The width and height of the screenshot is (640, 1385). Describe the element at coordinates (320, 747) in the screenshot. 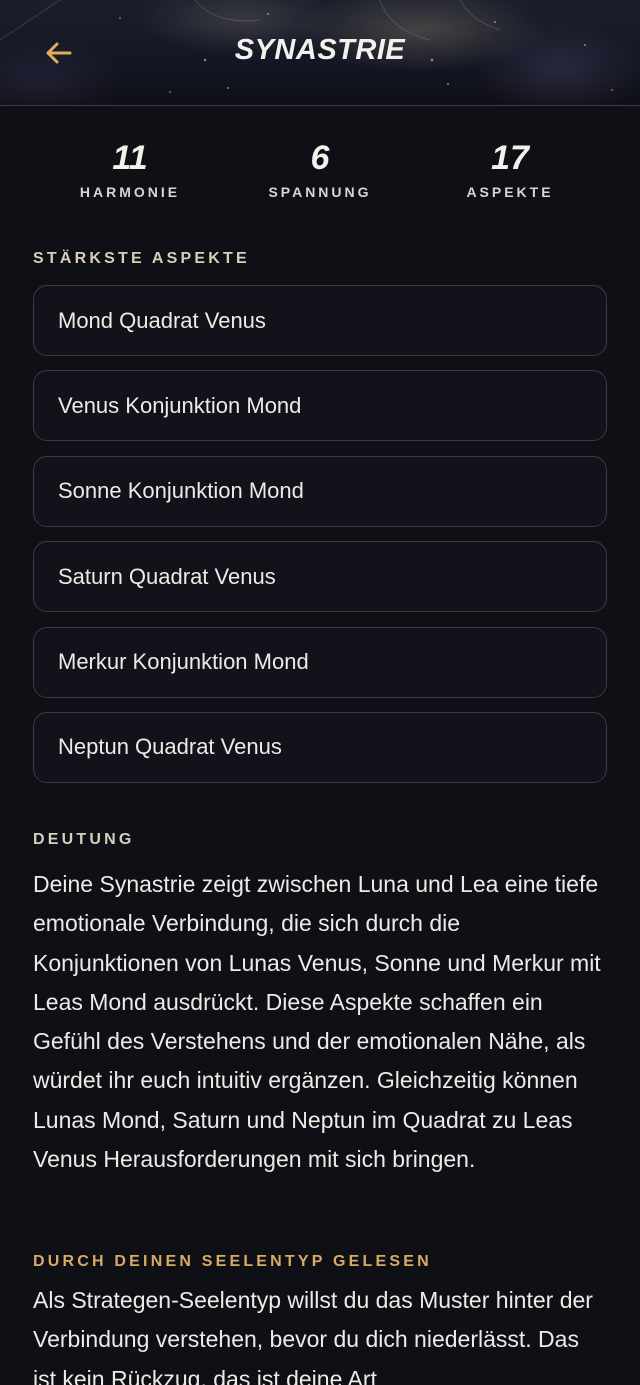

I see `aspect-item: Neptun Quadrat Venus` at that location.